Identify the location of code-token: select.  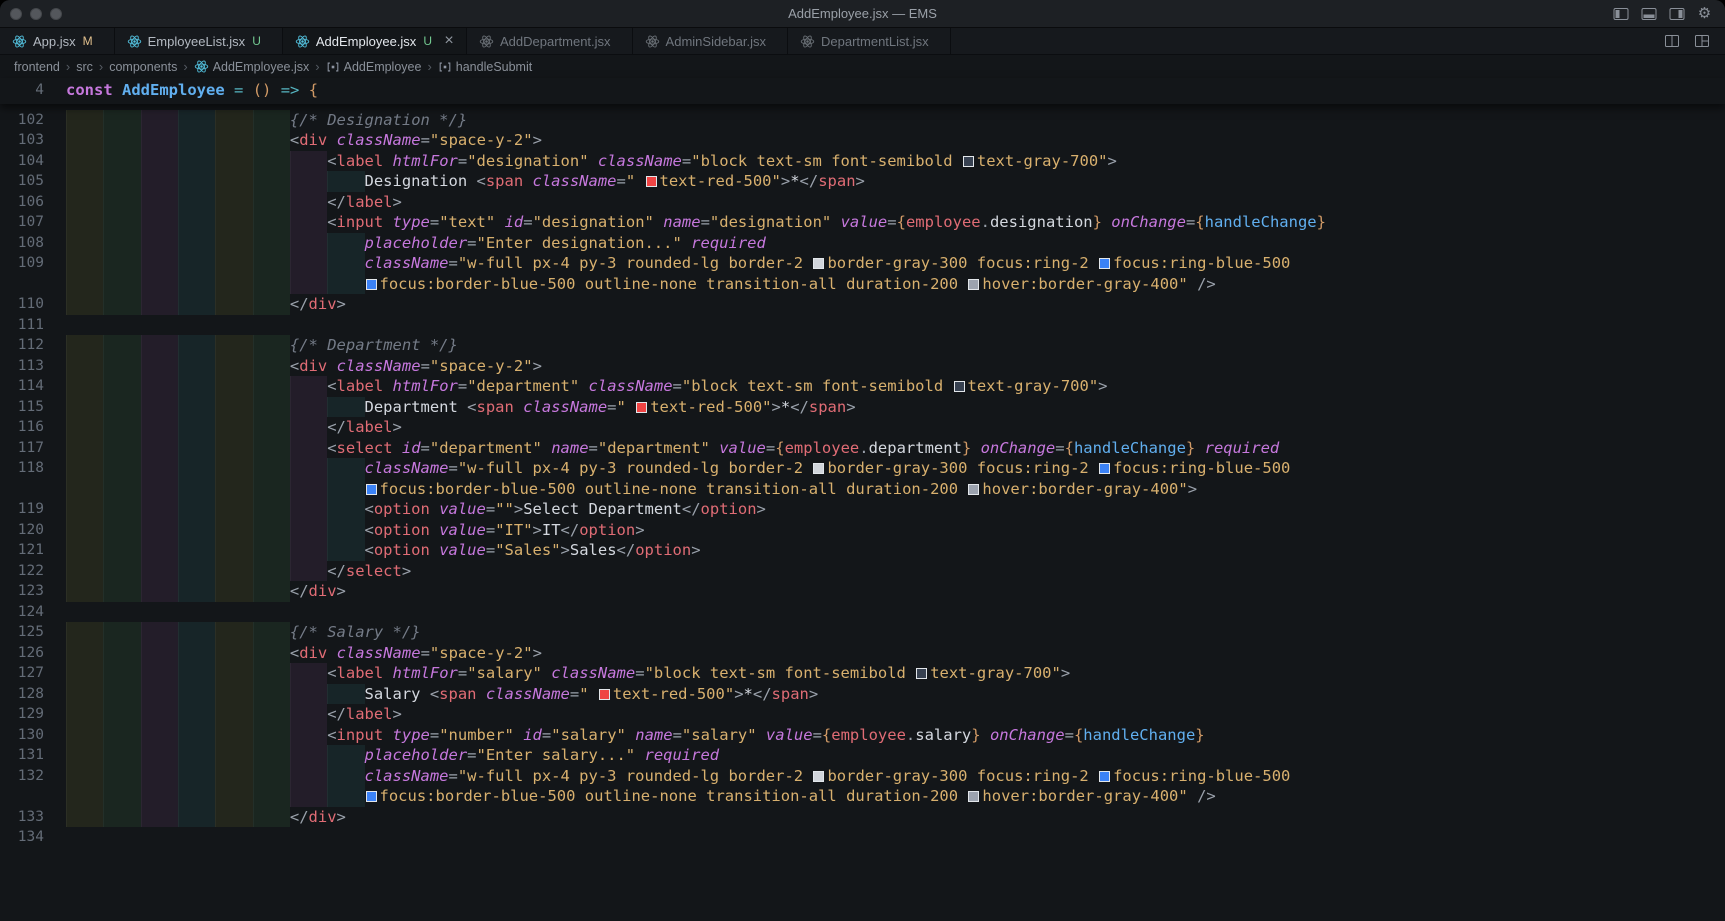
(364, 447).